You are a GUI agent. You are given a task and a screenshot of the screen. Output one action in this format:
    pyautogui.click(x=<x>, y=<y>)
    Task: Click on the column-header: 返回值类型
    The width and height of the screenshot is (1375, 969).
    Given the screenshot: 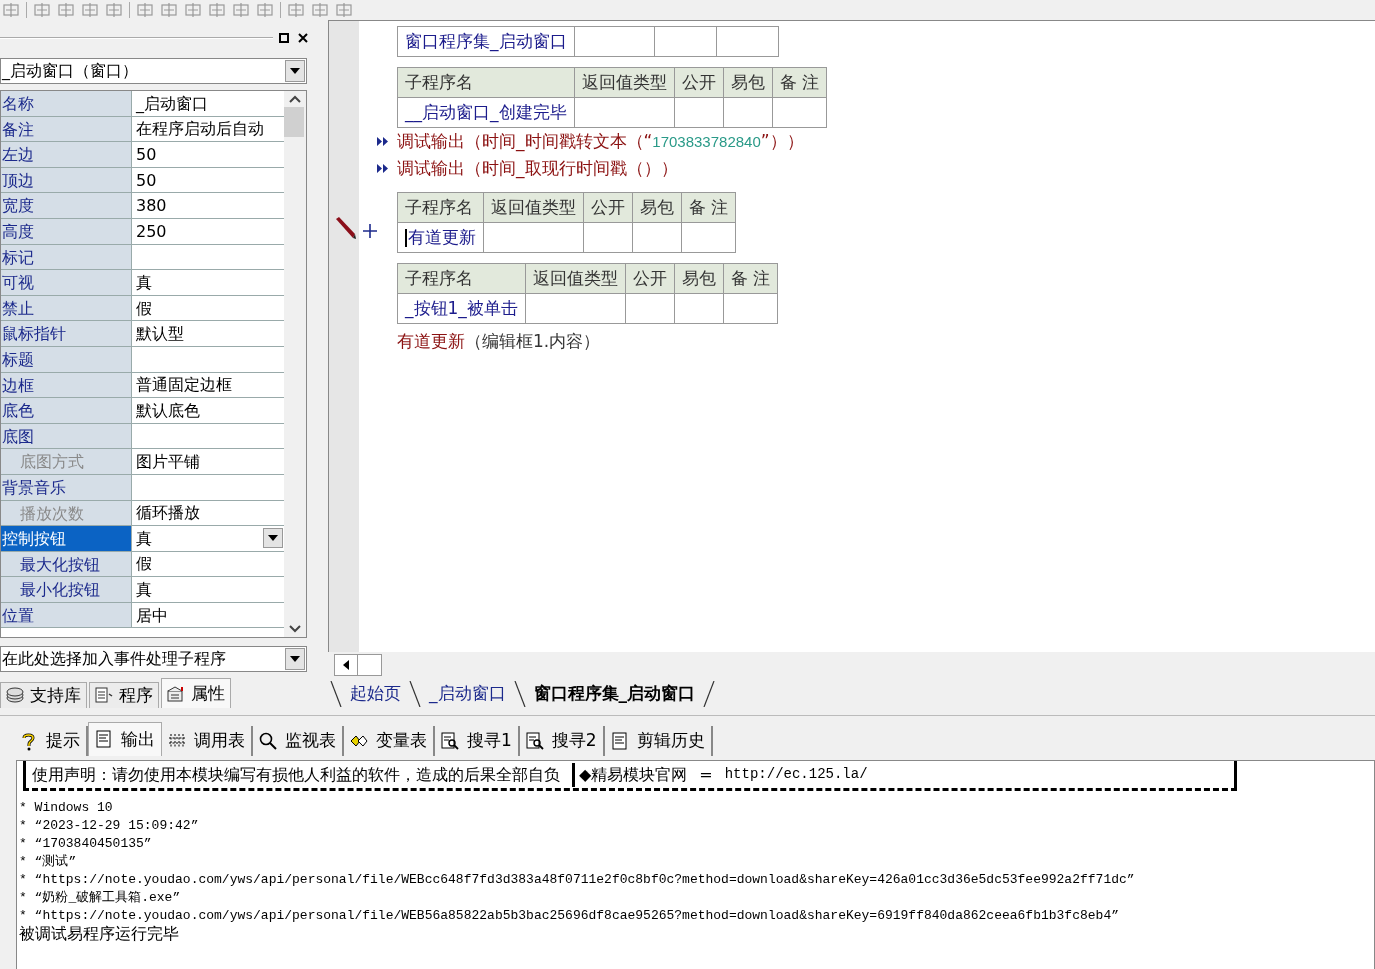 What is the action you would take?
    pyautogui.click(x=624, y=82)
    